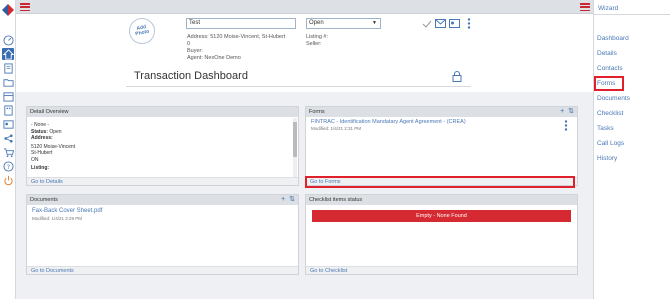 This screenshot has width=670, height=299. I want to click on forms-header: Forms + ⇅, so click(441, 112).